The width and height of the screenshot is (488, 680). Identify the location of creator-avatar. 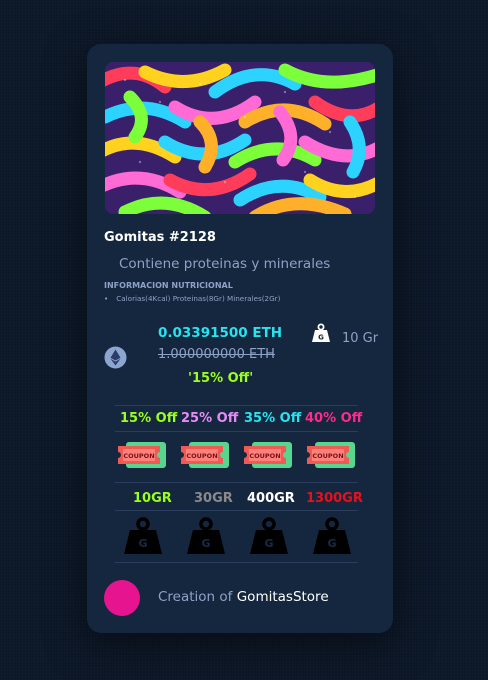
(122, 598).